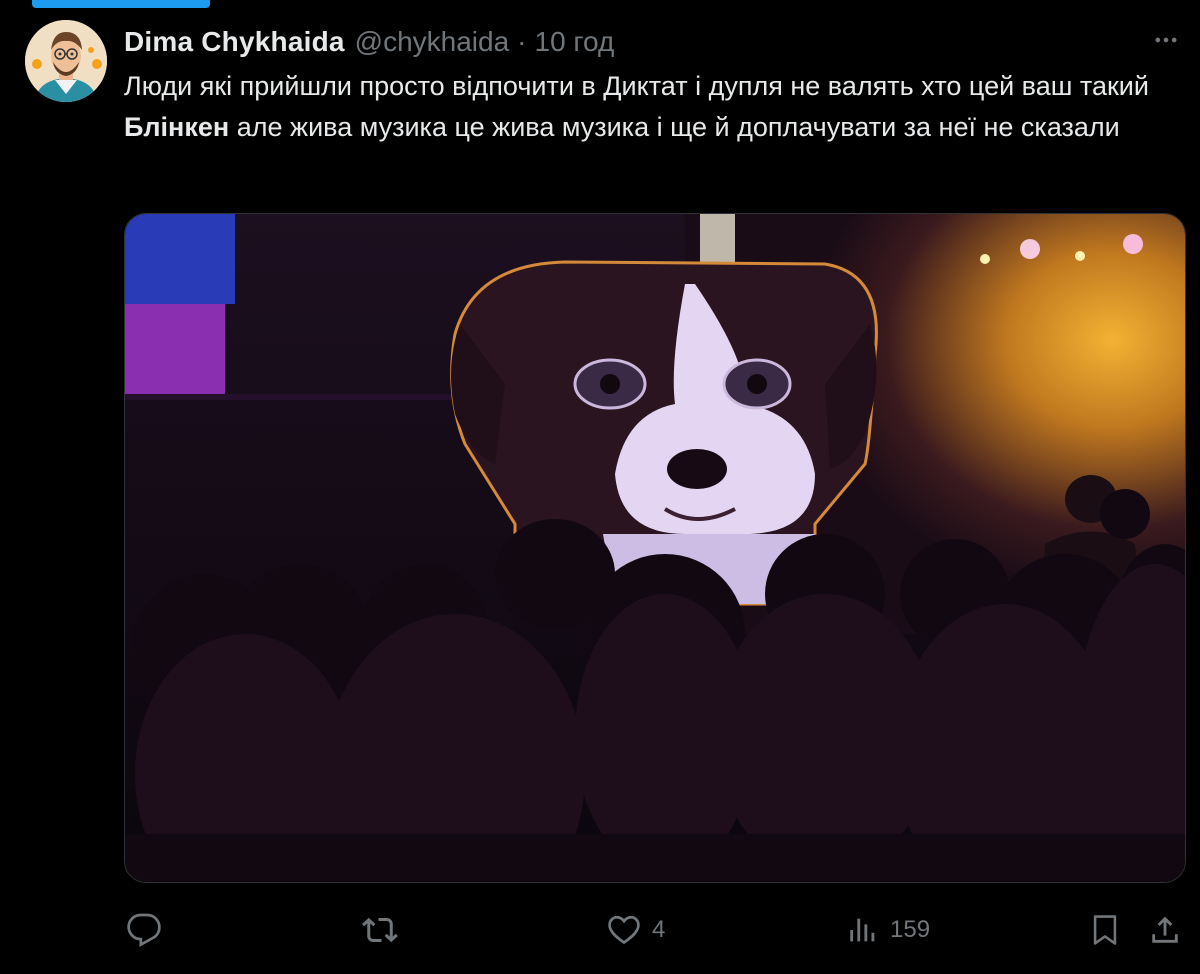  I want to click on views-count: 159, so click(910, 929).